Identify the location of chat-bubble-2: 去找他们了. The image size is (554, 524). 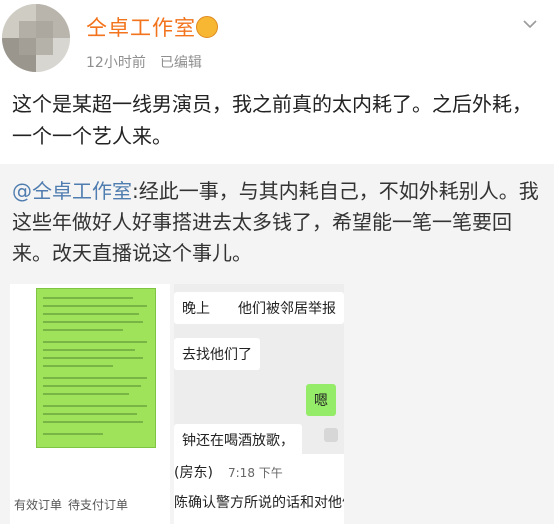
(217, 354).